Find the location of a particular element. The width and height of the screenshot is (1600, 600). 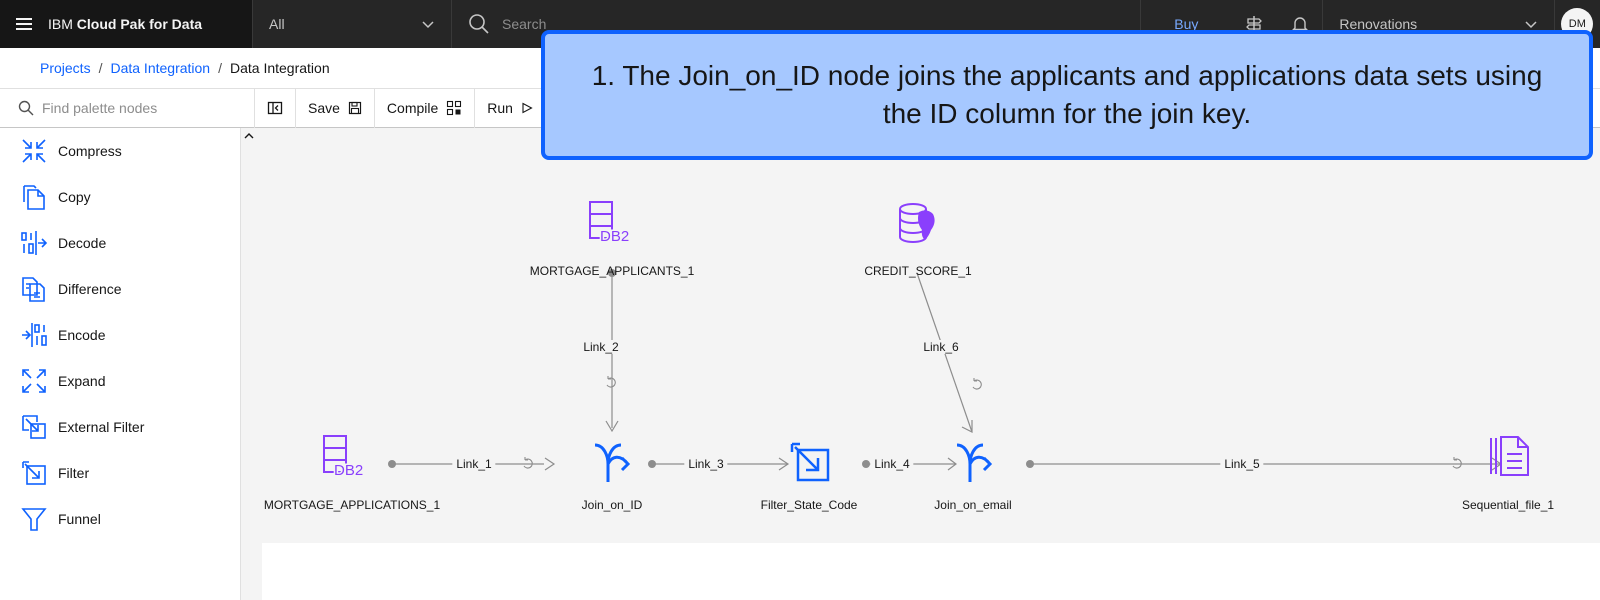

compress-icon is located at coordinates (34, 151).